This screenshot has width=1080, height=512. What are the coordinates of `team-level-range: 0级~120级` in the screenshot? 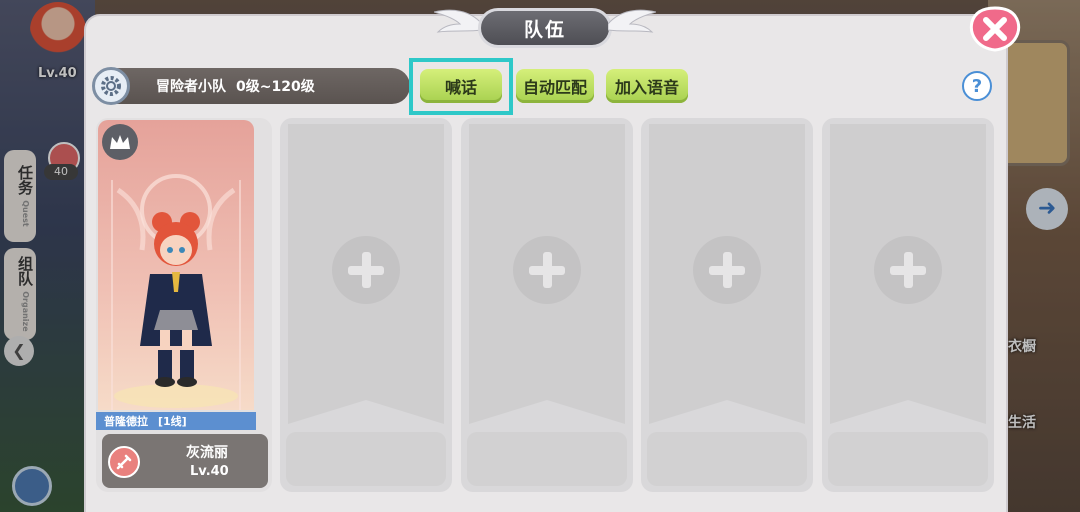 It's located at (275, 87).